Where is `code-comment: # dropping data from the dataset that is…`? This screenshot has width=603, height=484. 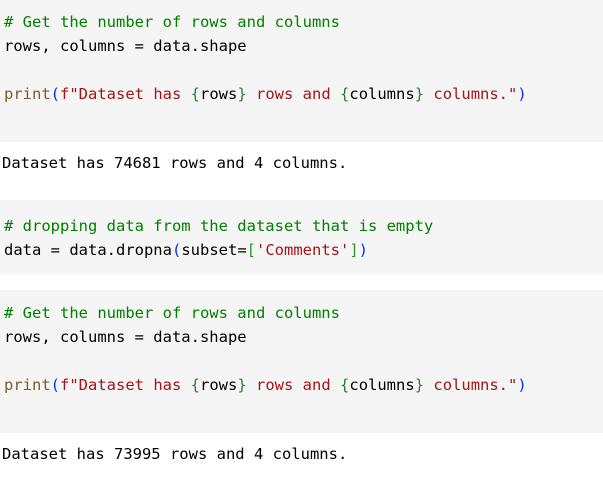
code-comment: # dropping data from the dataset that is… is located at coordinates (219, 226).